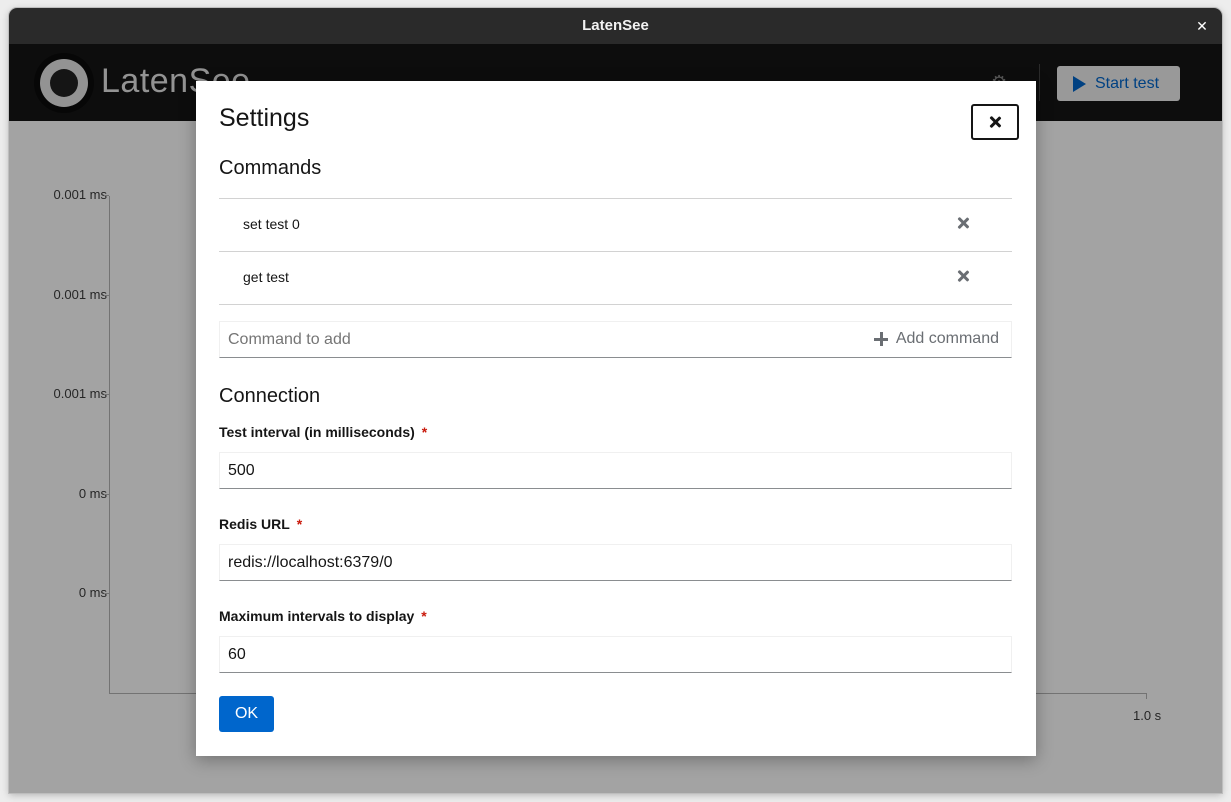 The width and height of the screenshot is (1231, 802). I want to click on ok-button: OK, so click(246, 714).